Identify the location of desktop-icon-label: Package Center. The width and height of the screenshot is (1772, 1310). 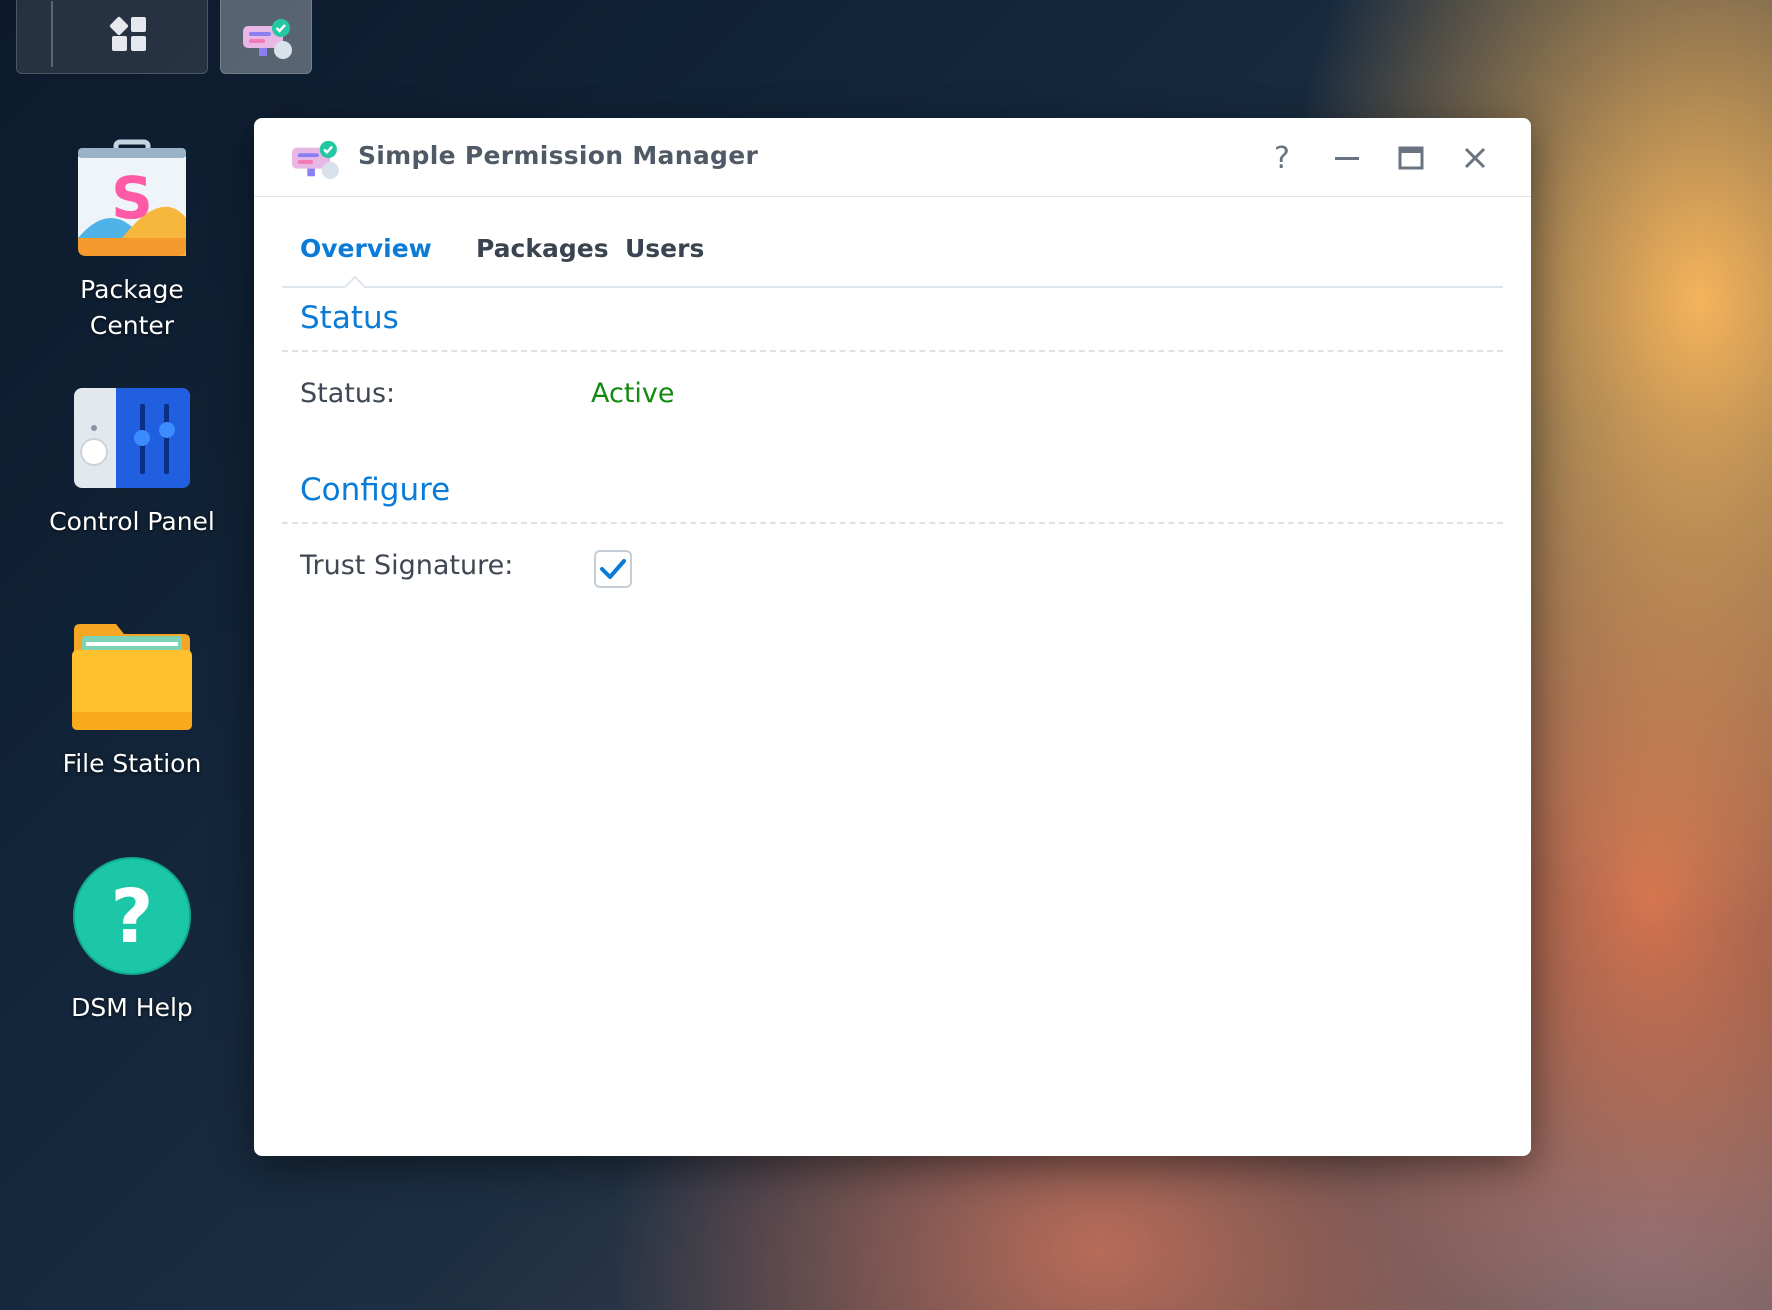
(132, 307).